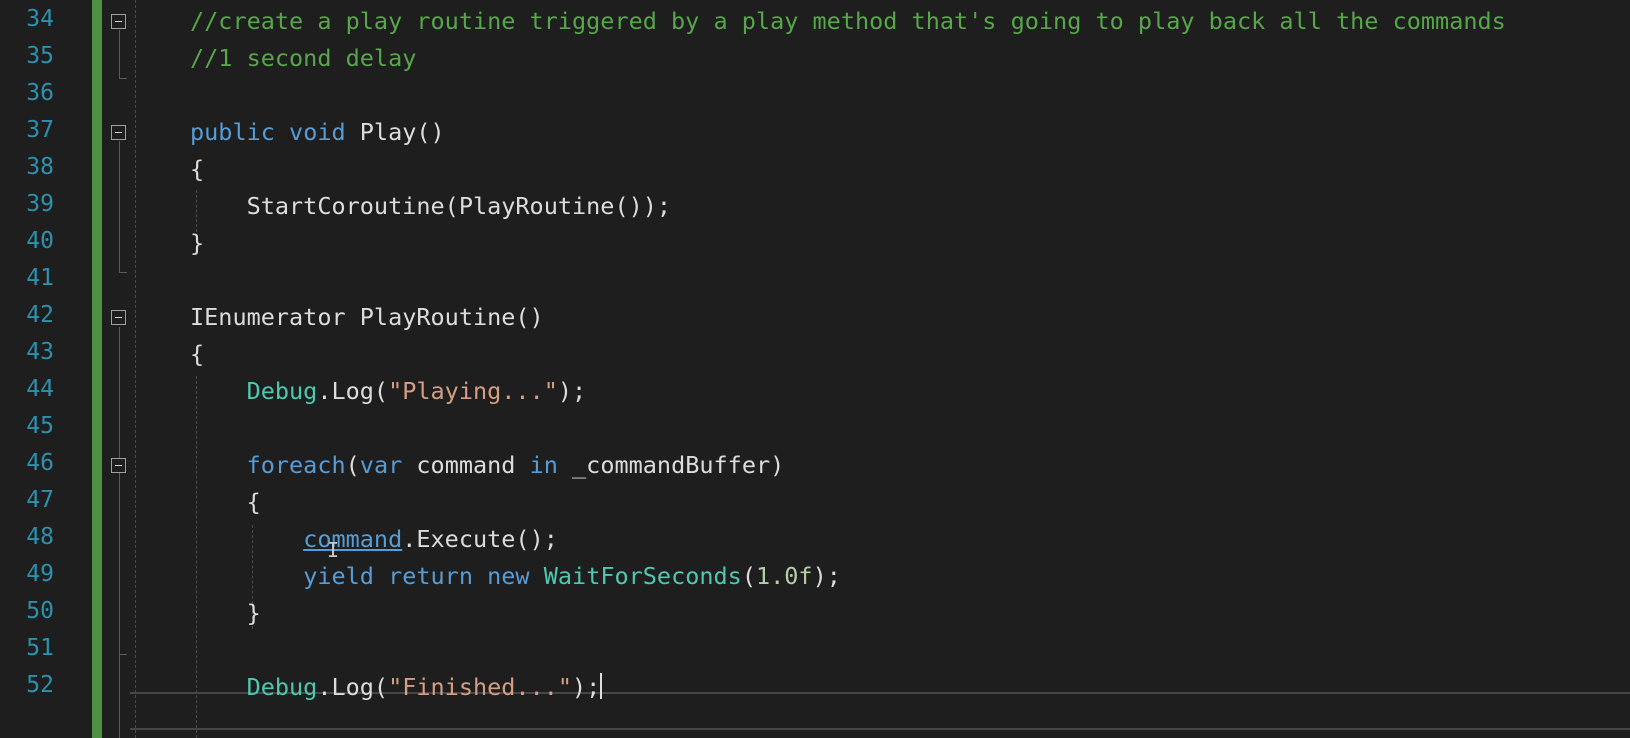  What do you see at coordinates (784, 576) in the screenshot?
I see `code-token: 1.0f` at bounding box center [784, 576].